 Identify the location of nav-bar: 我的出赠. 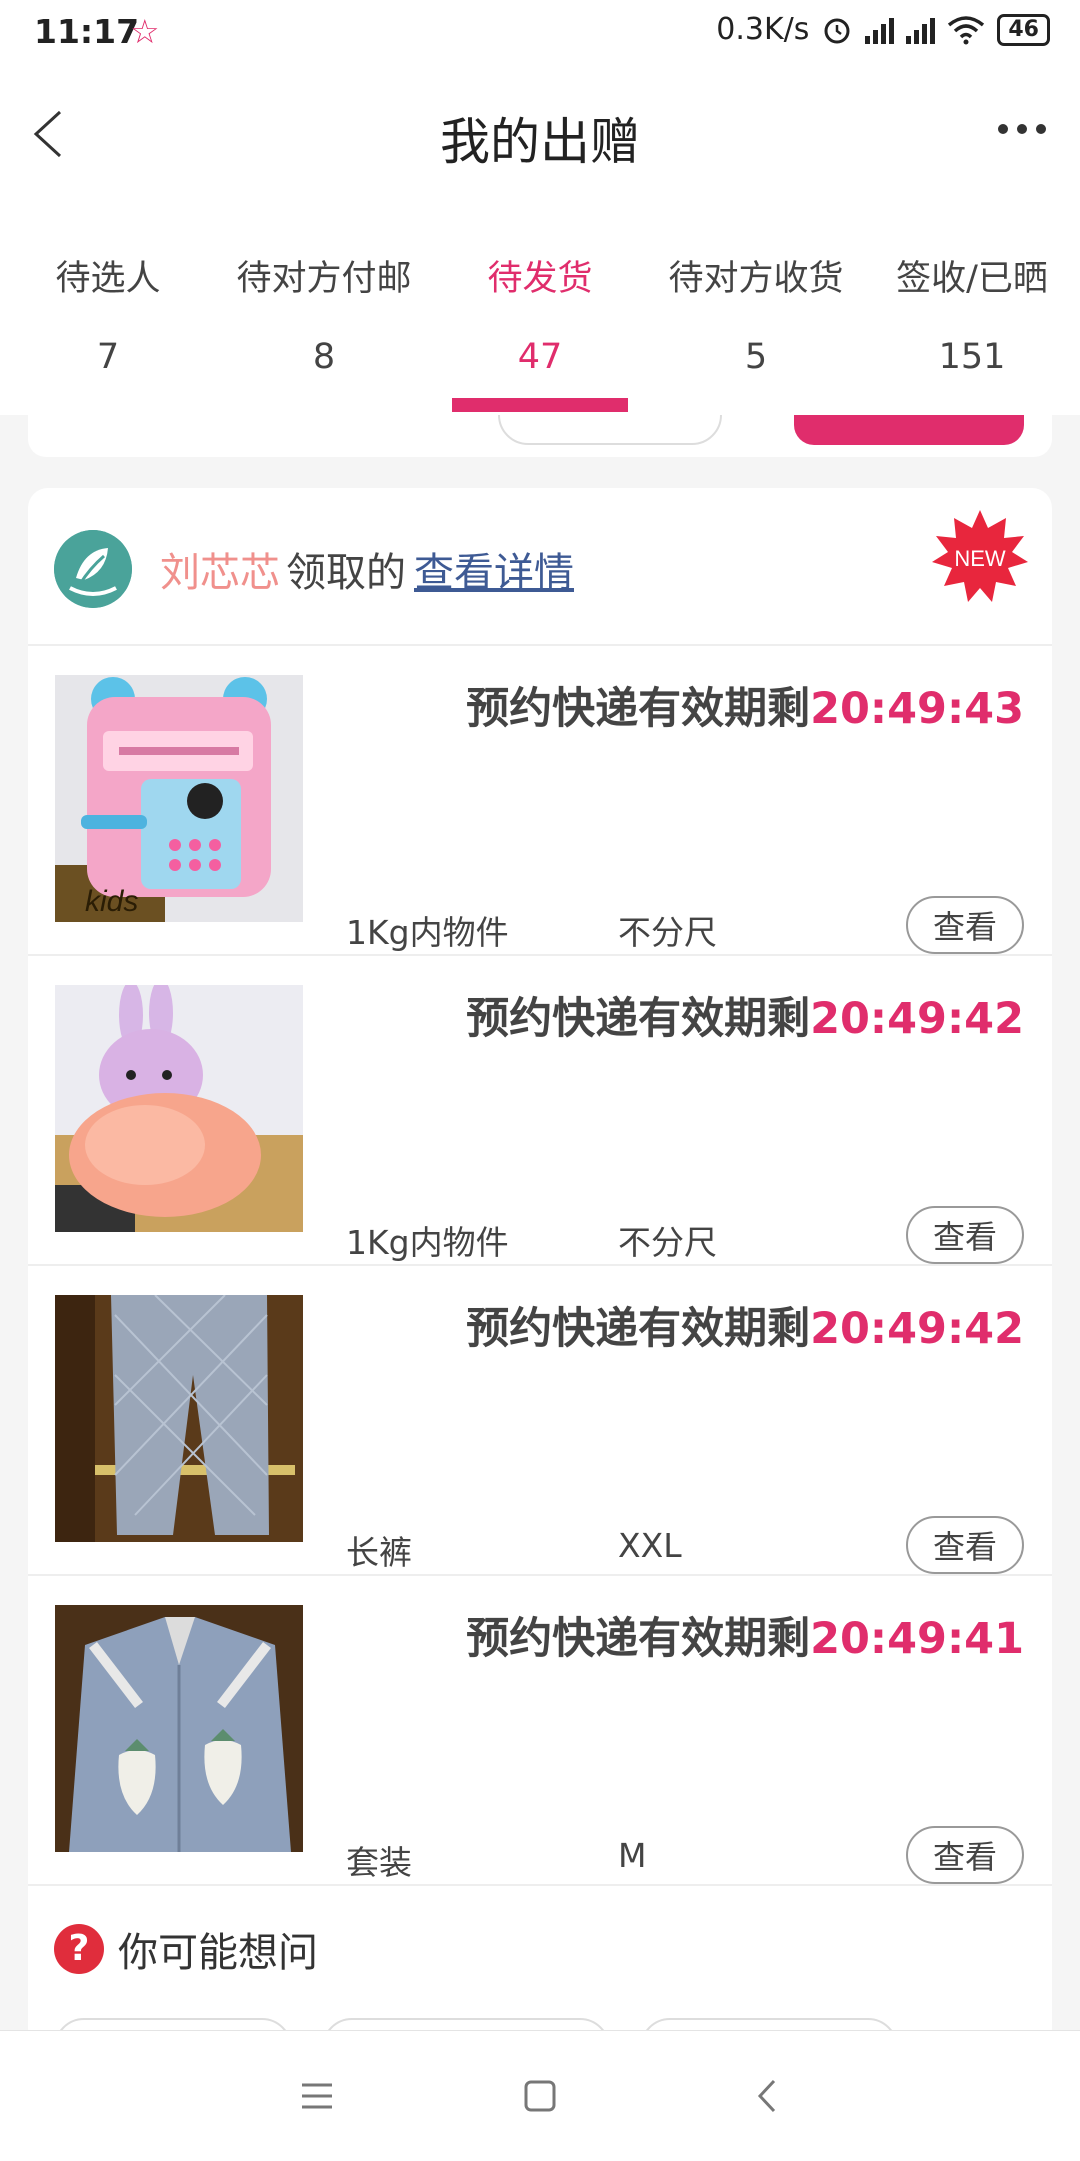
(540, 133).